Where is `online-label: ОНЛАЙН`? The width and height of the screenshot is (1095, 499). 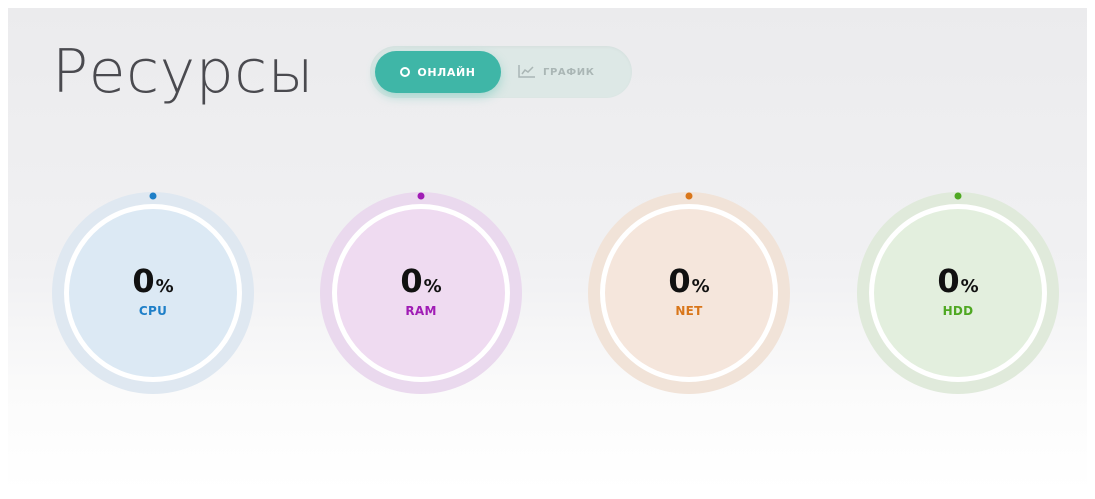
online-label: ОНЛАЙН is located at coordinates (446, 72).